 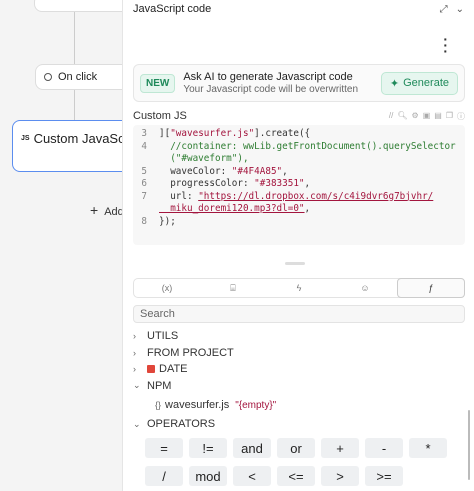 I want to click on custom-js-action-node: JS Custom JavaScript, so click(x=67, y=146).